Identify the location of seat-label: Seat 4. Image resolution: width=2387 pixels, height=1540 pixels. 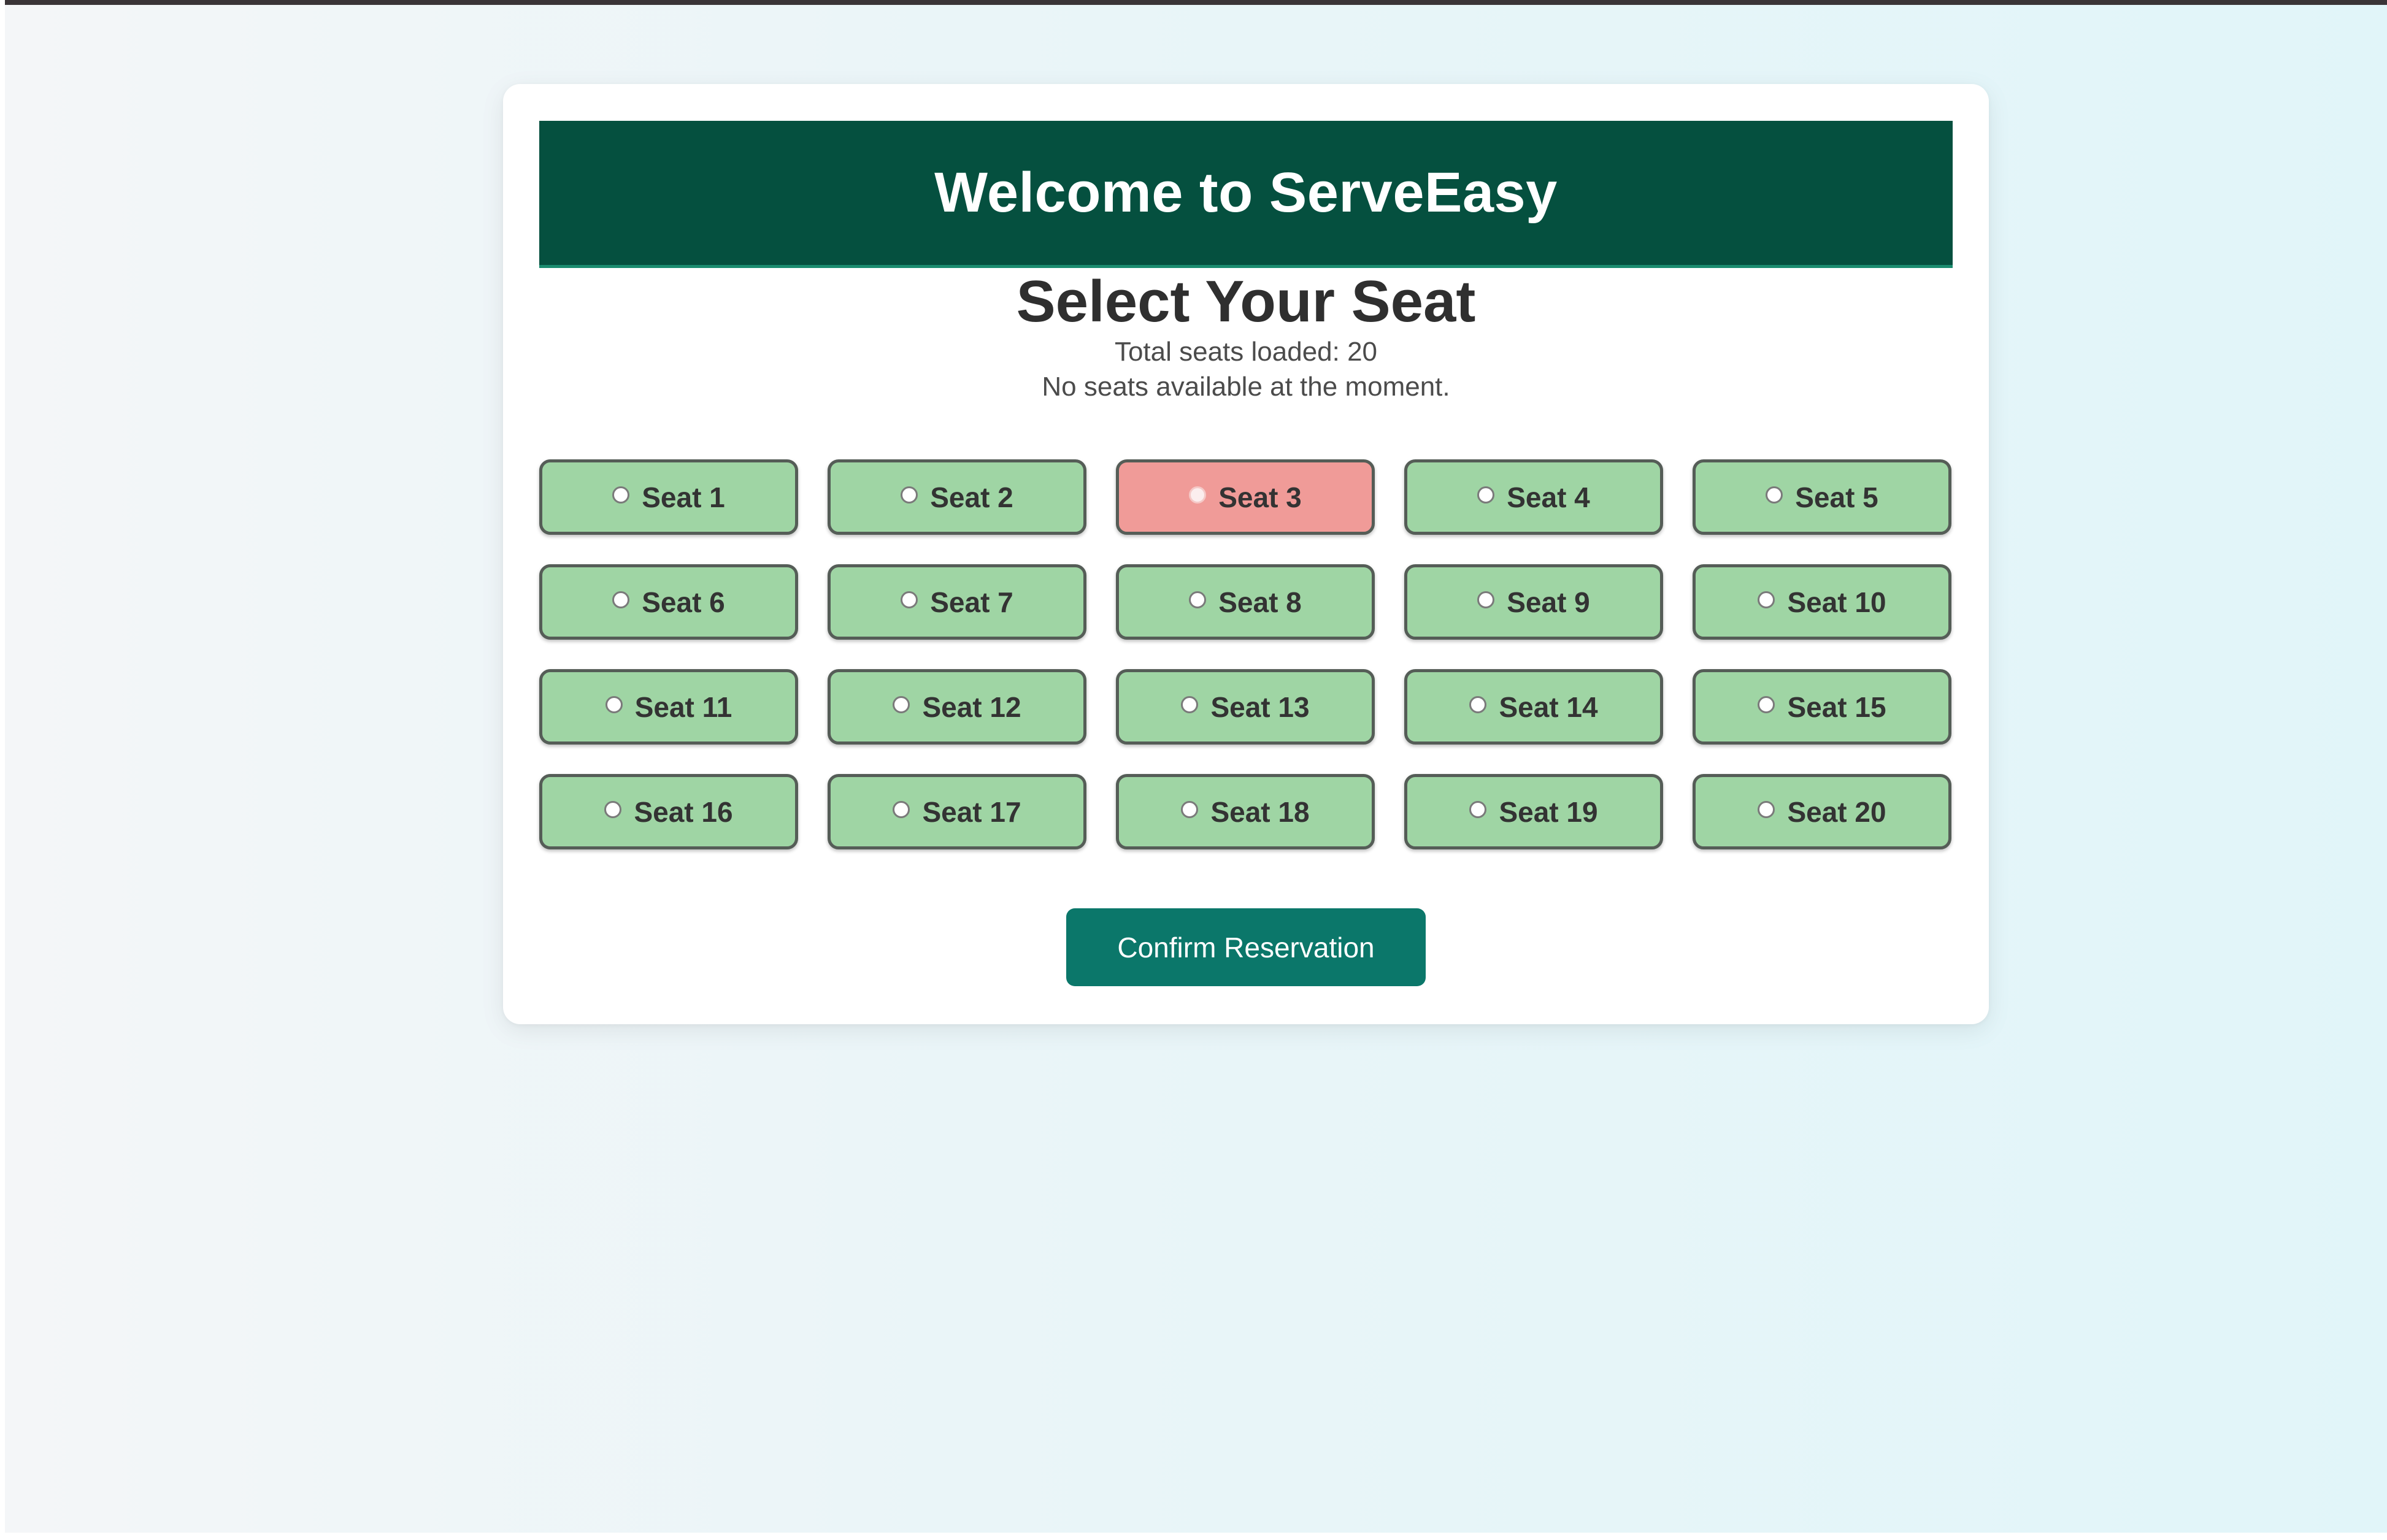
(1548, 497).